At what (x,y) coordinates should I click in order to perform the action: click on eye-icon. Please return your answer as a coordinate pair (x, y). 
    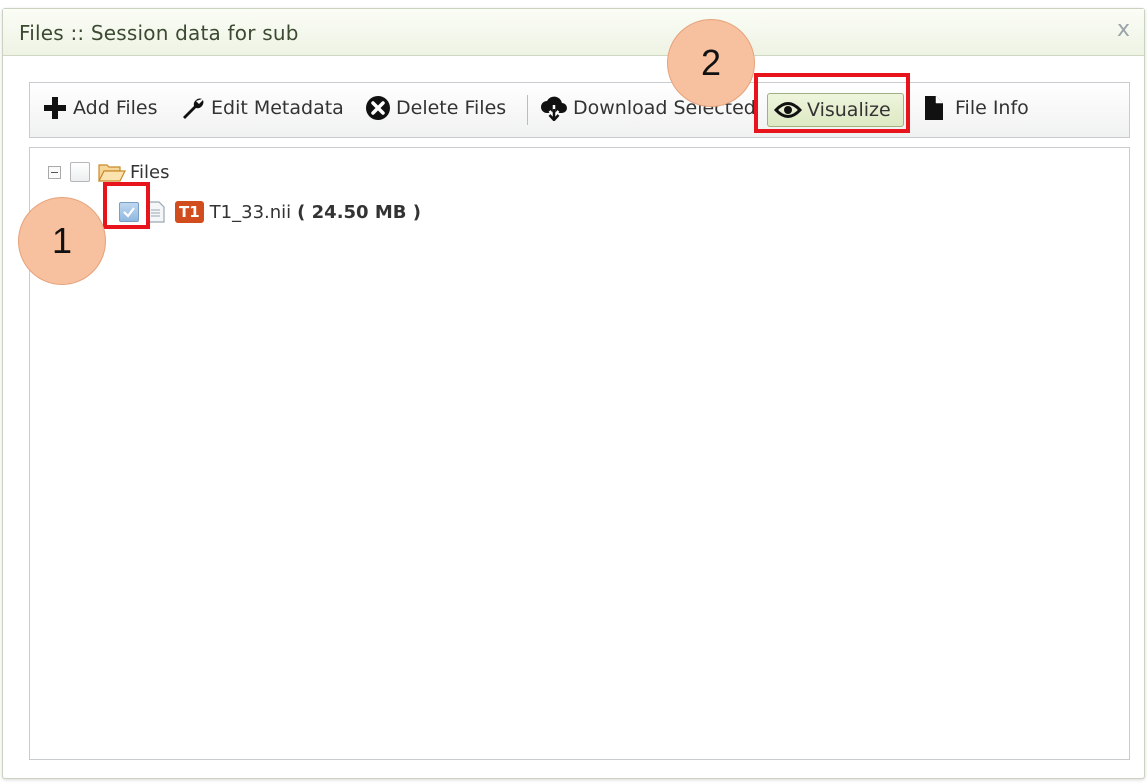
    Looking at the image, I should click on (788, 110).